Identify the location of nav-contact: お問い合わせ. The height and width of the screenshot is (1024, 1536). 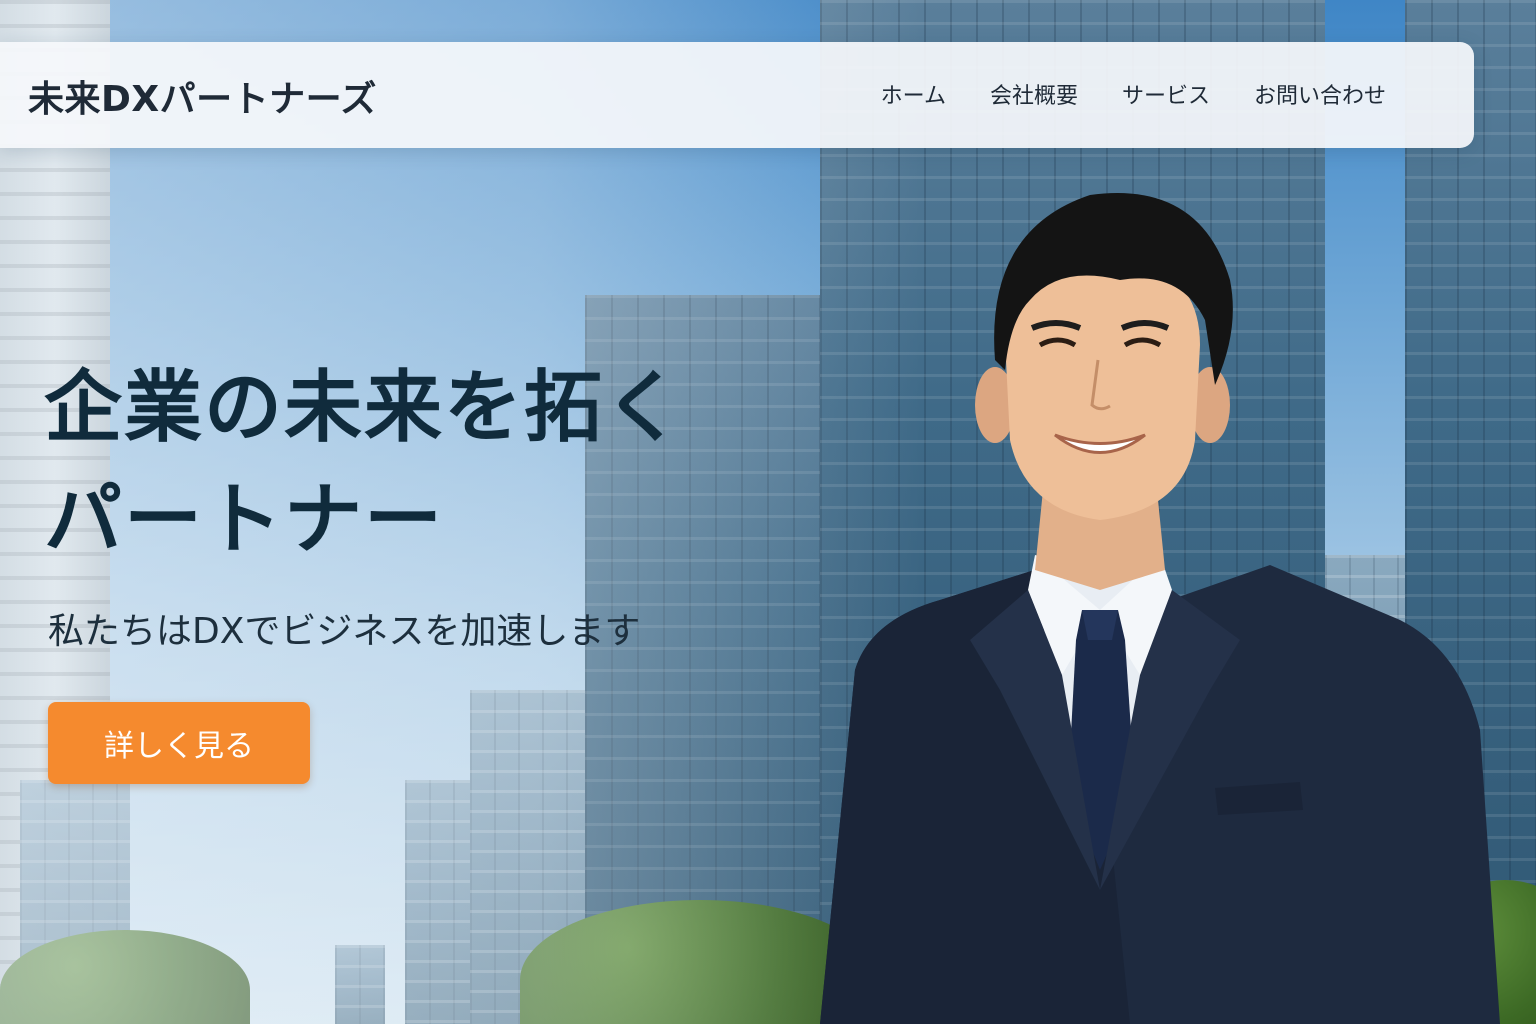
(1320, 94).